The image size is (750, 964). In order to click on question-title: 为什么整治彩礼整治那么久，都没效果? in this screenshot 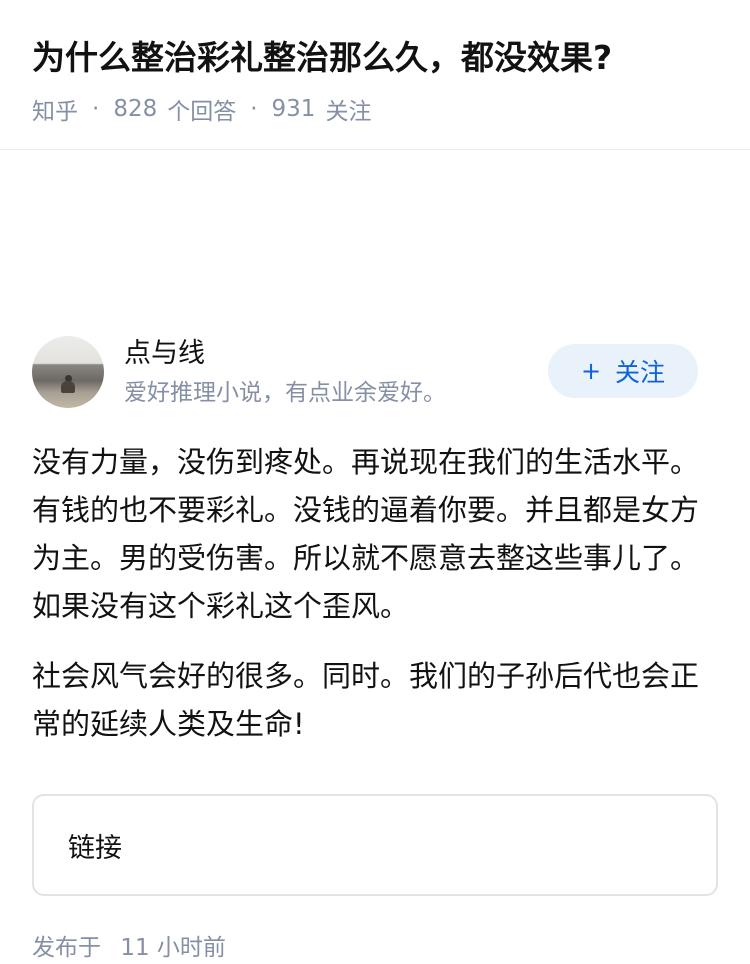, I will do `click(381, 58)`.